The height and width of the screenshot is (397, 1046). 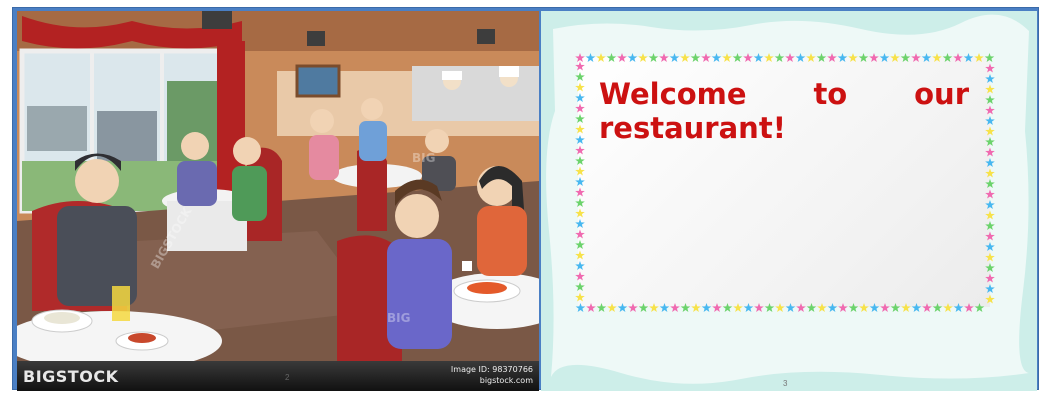 I want to click on watermark-image-id: Image ID: 98370766 bigstock.com, so click(x=492, y=375).